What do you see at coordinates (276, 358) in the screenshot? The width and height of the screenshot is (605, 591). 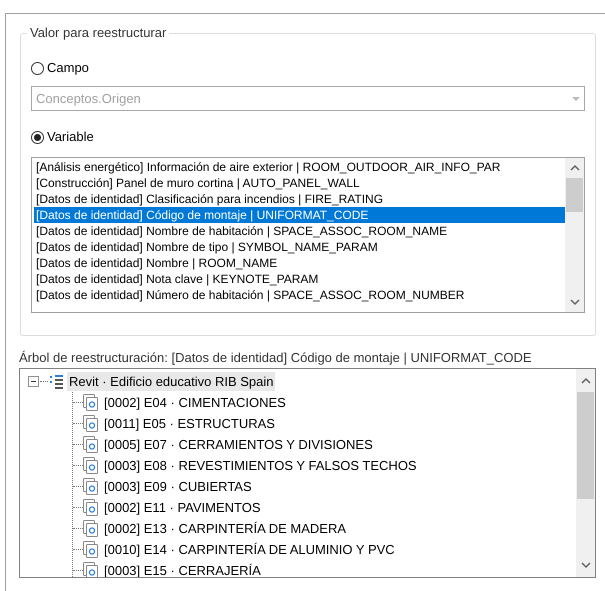 I see `tree-label: Árbol de reestructuración: [Datos de identidad] Código de montaje | UNIFORMAT_CODE` at bounding box center [276, 358].